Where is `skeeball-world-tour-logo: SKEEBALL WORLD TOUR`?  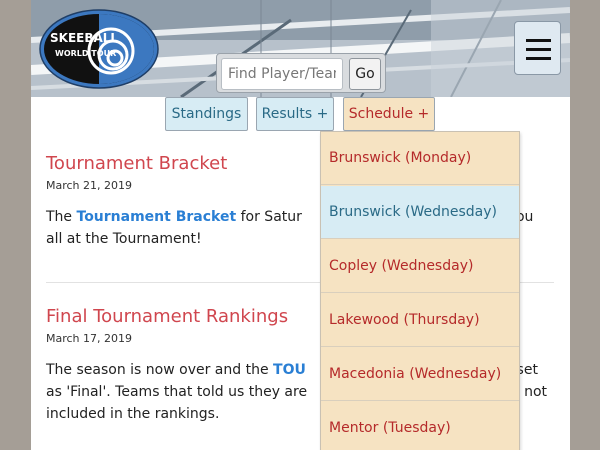
skeeball-world-tour-logo: SKEEBALL WORLD TOUR is located at coordinates (99, 49).